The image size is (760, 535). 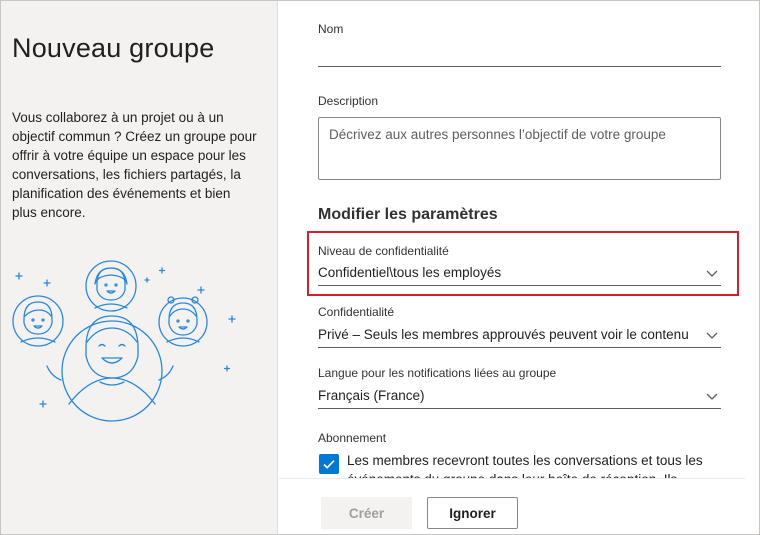 What do you see at coordinates (356, 312) in the screenshot?
I see `privacy-label: Confidentialité` at bounding box center [356, 312].